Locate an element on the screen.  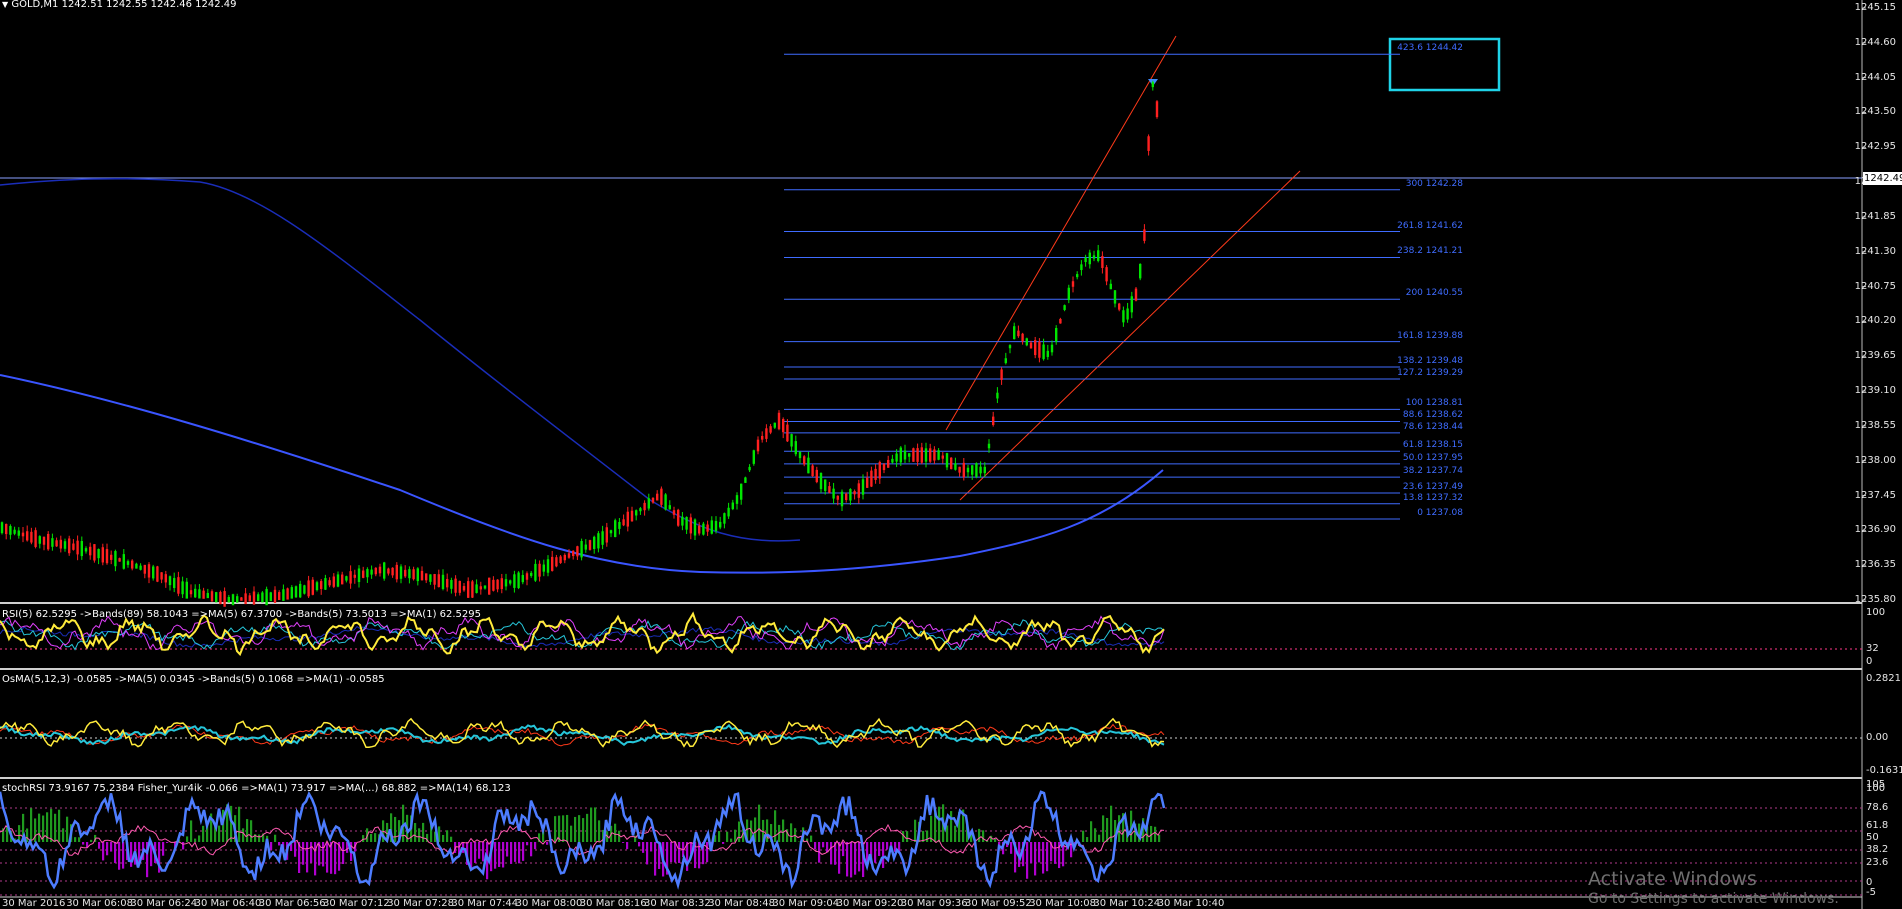
fib-level-label: 61.8 1238.15 is located at coordinates (1432, 445).